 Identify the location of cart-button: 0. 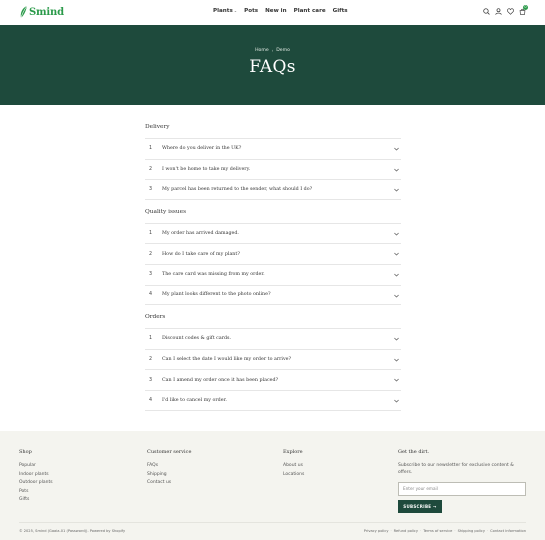
(523, 10).